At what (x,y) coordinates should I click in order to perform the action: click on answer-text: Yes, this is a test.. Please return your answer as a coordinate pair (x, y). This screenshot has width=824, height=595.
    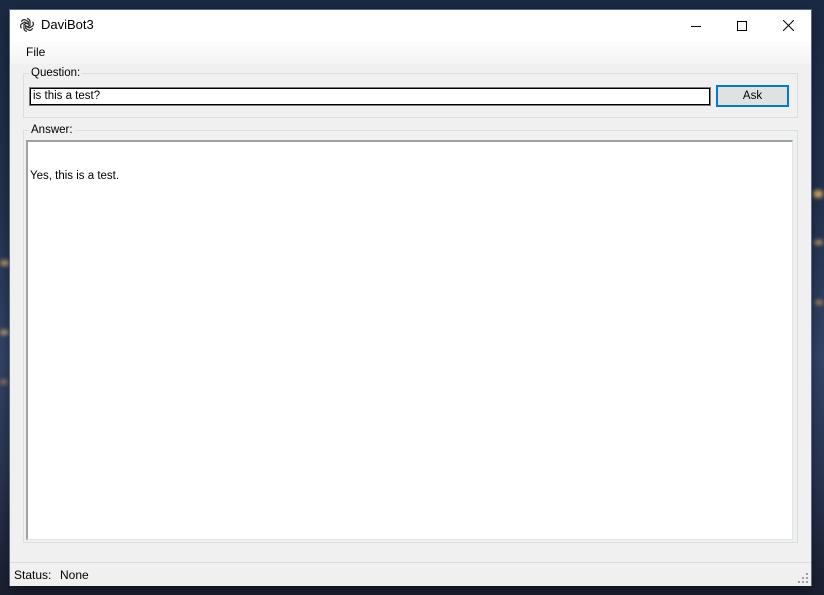
    Looking at the image, I should click on (75, 176).